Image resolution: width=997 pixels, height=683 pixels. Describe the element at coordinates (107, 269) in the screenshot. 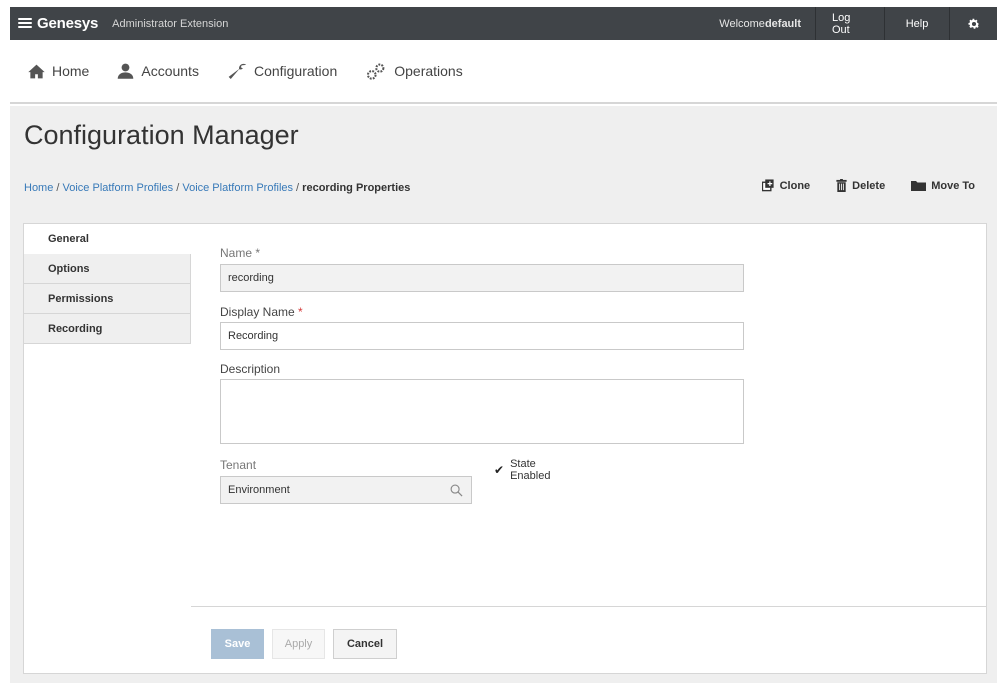

I see `tab-options: Options` at that location.